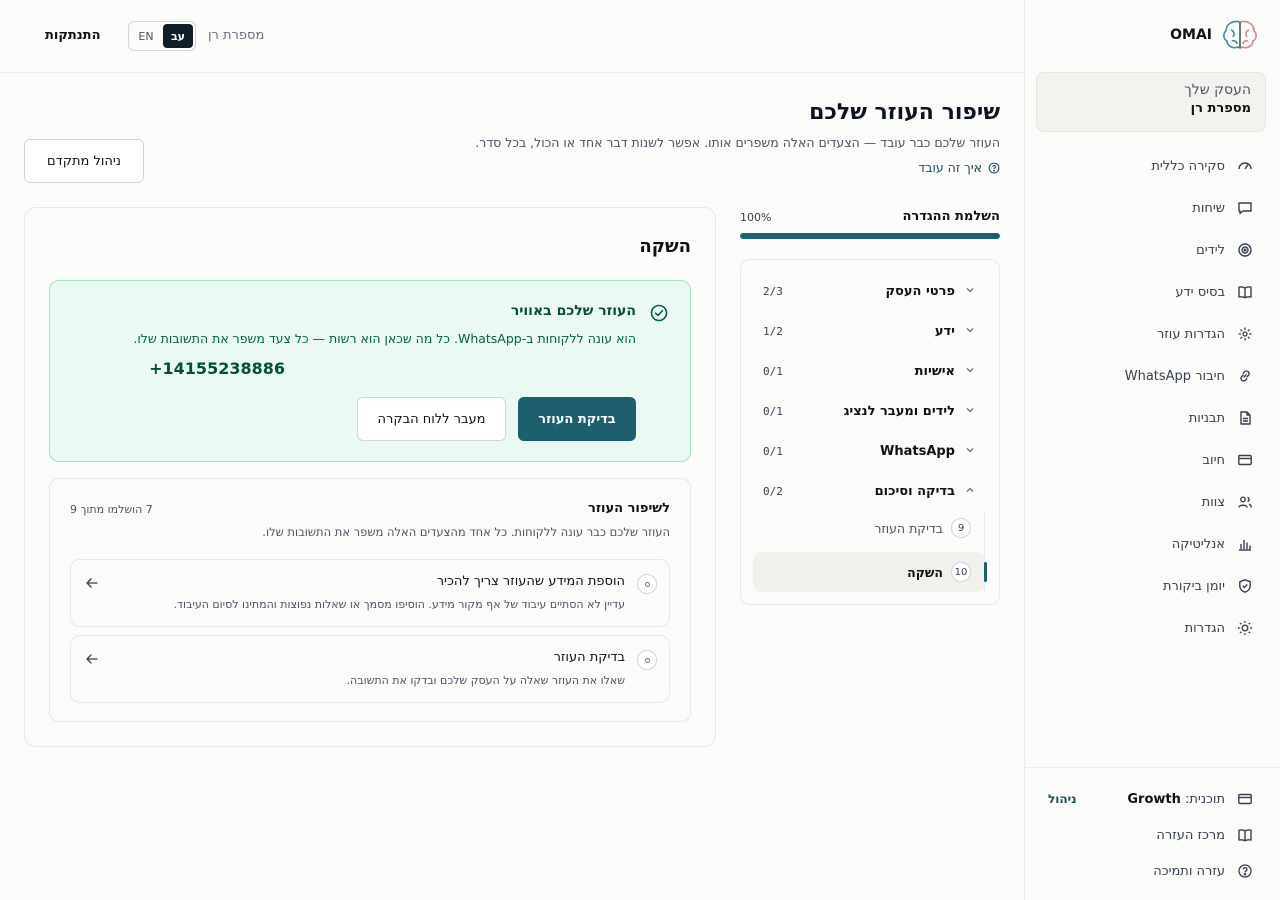  What do you see at coordinates (1193, 586) in the screenshot?
I see `sidebar-item-label: יומן ביקורת` at bounding box center [1193, 586].